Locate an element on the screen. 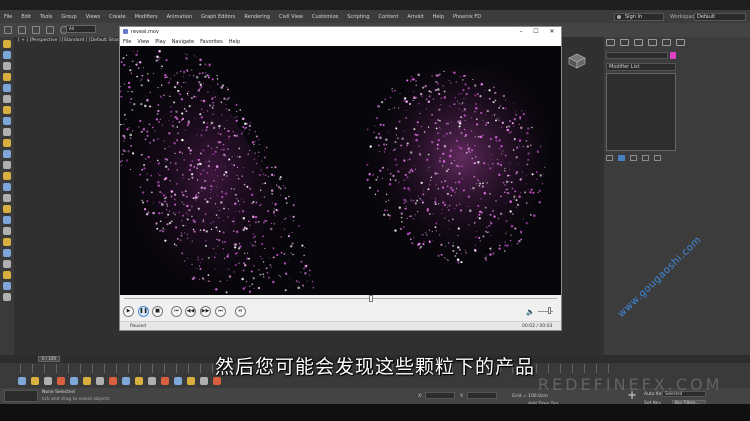 The height and width of the screenshot is (421, 750). render-icon is located at coordinates (7, 242).